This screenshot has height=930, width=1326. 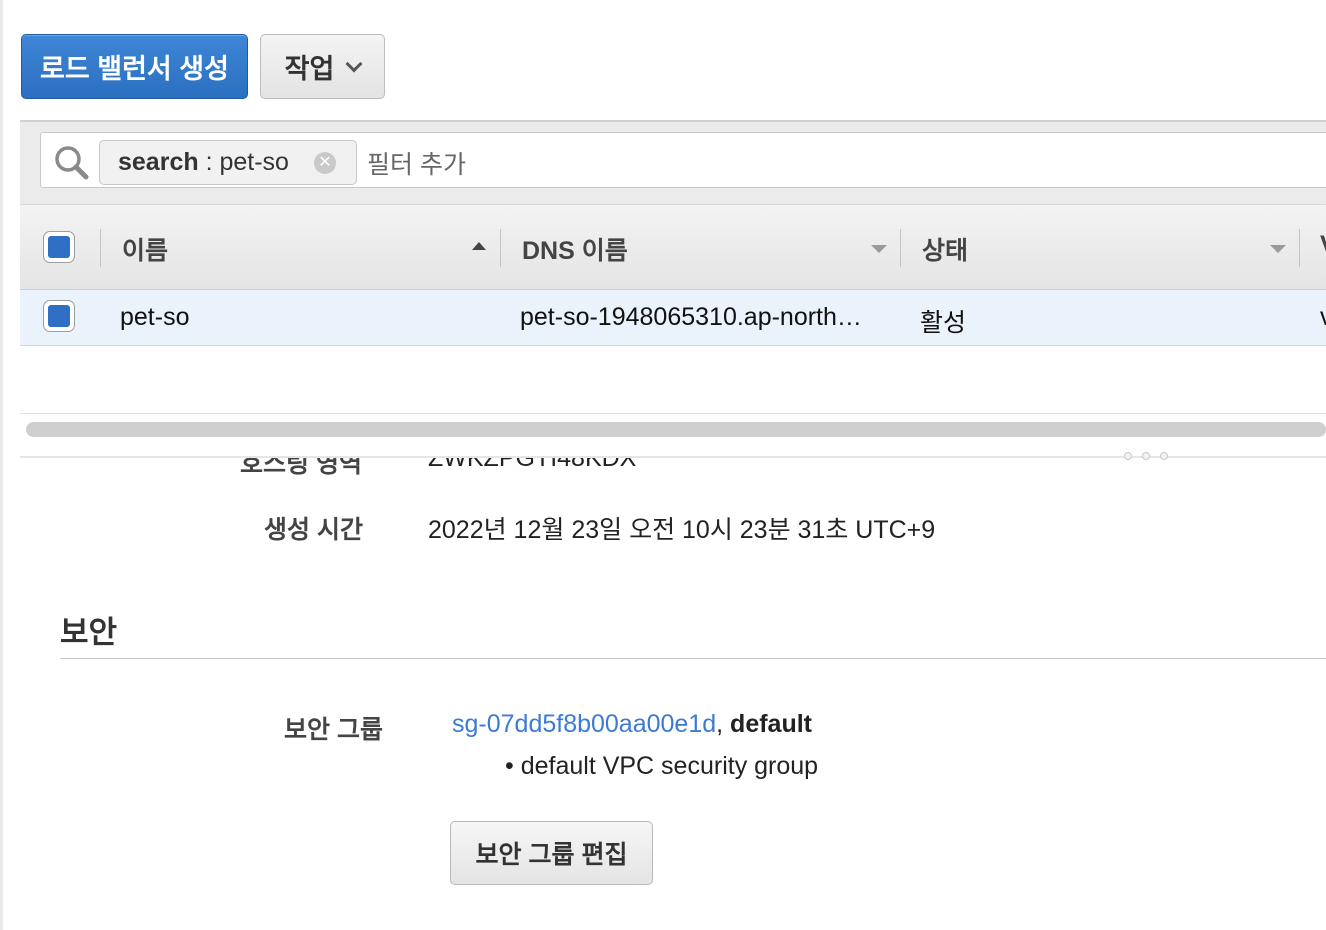 What do you see at coordinates (575, 249) in the screenshot?
I see `column-header-dns: DNS 이름` at bounding box center [575, 249].